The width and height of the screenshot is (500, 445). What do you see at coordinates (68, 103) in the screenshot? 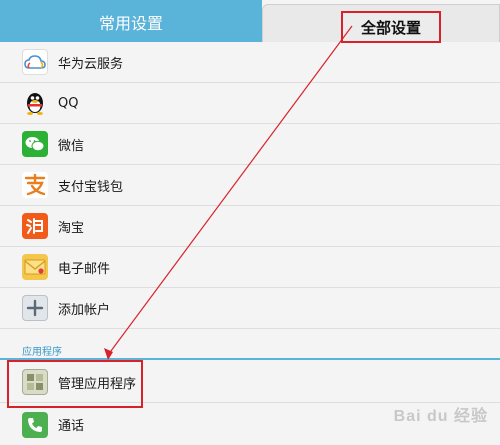
I see `list-item-label: QQ` at bounding box center [68, 103].